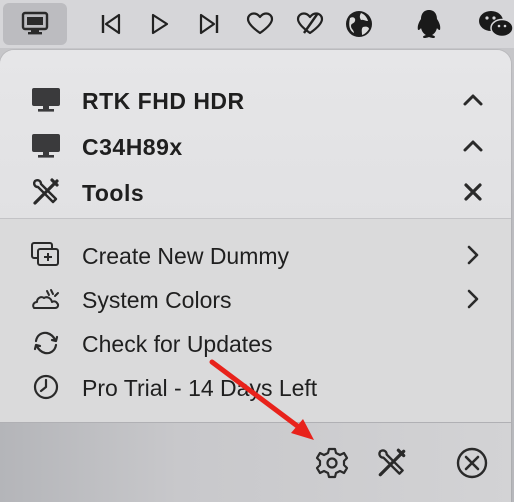  What do you see at coordinates (113, 193) in the screenshot?
I see `tools-label: Tools` at bounding box center [113, 193].